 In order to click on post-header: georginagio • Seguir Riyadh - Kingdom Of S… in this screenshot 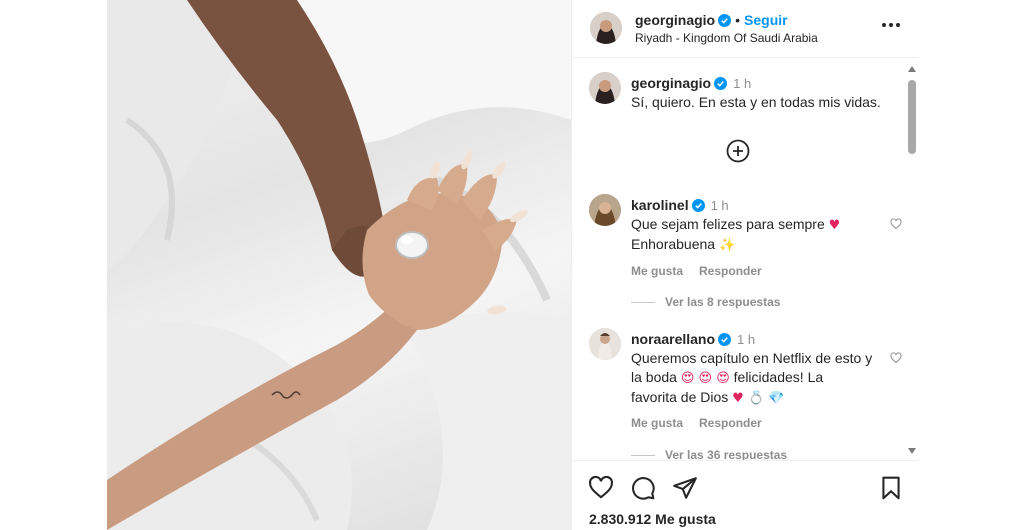, I will do `click(745, 29)`.